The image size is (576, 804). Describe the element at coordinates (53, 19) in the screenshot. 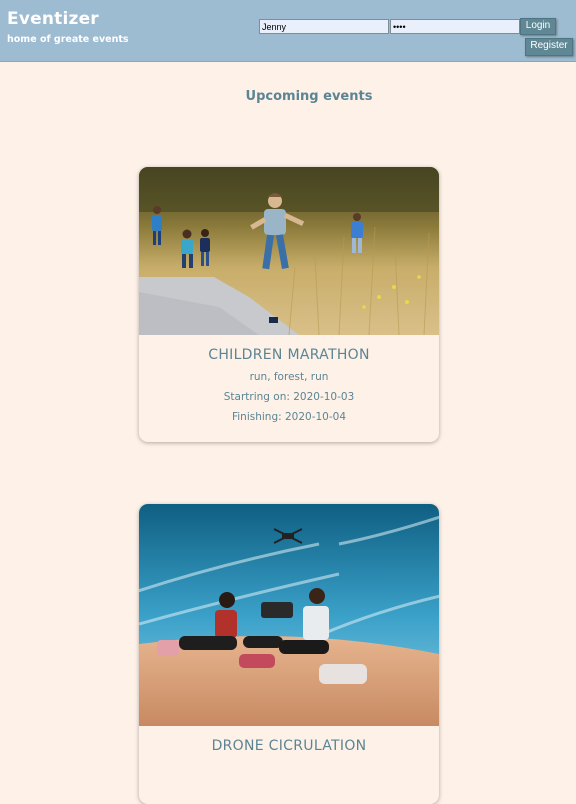

I see `brand-title: Eventizer` at that location.